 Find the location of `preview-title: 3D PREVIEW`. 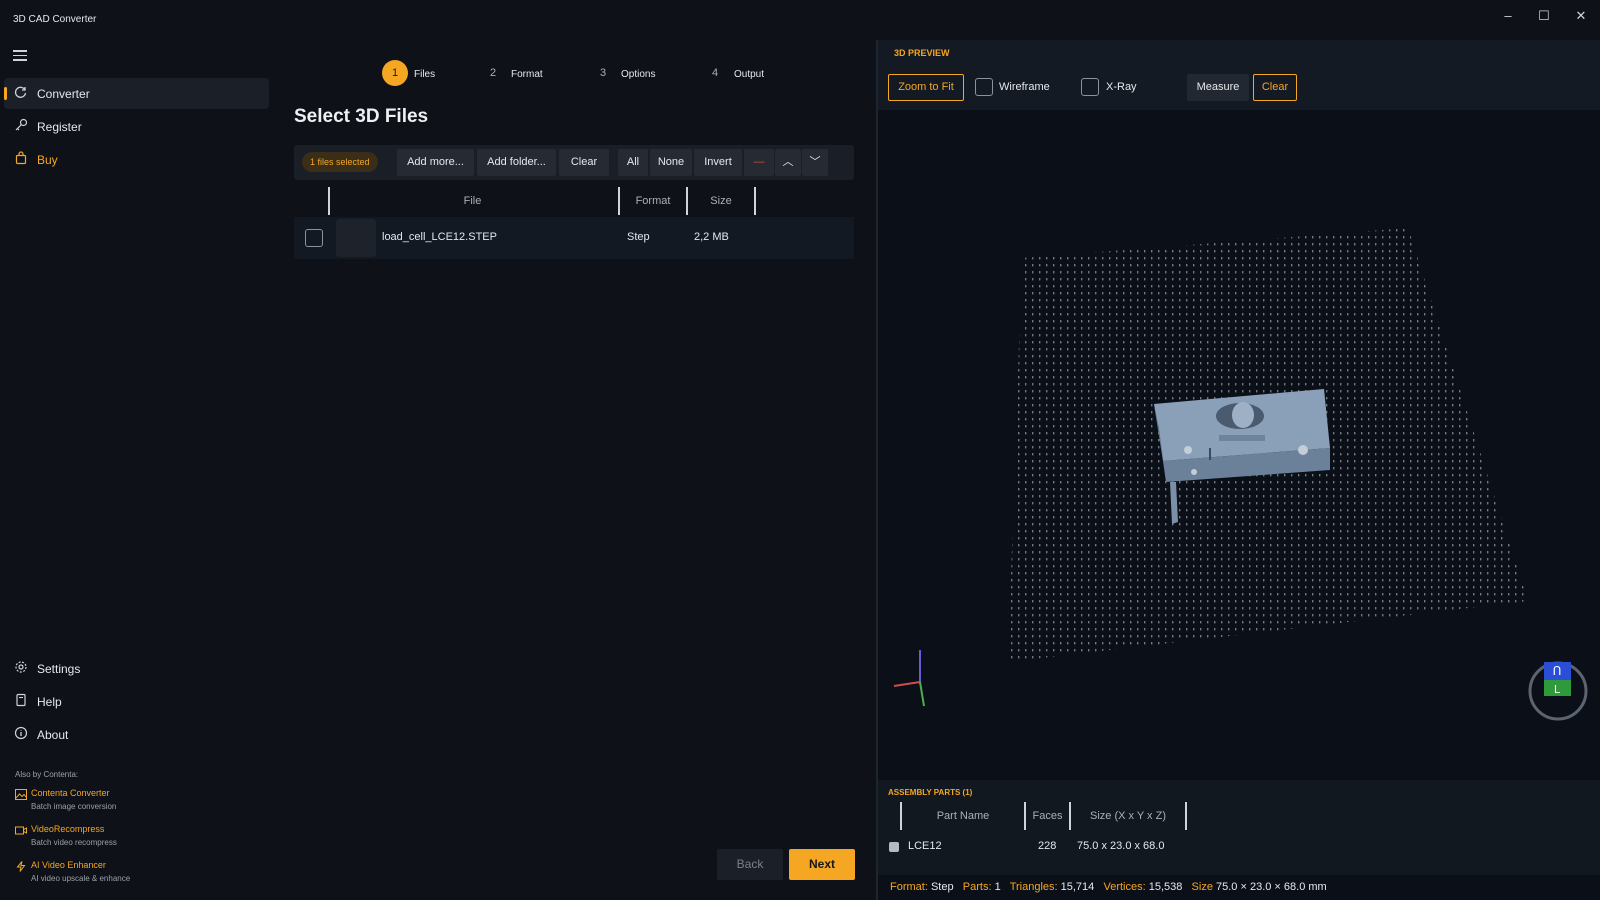

preview-title: 3D PREVIEW is located at coordinates (922, 53).